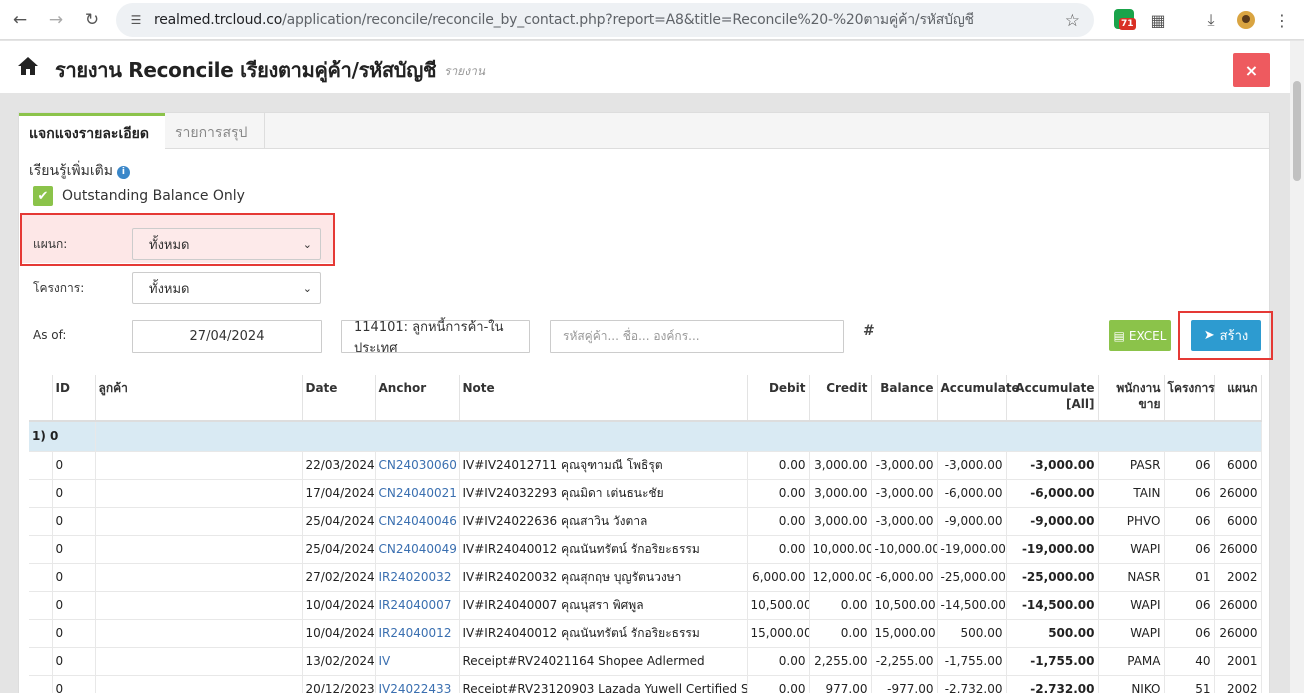 The width and height of the screenshot is (1304, 693). I want to click on home-icon, so click(28, 66).